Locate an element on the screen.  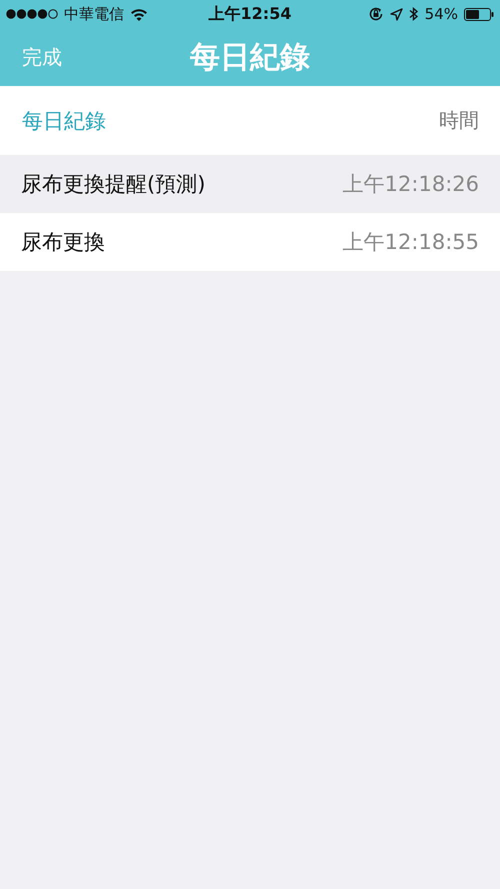
battery-percent: 54% is located at coordinates (441, 14).